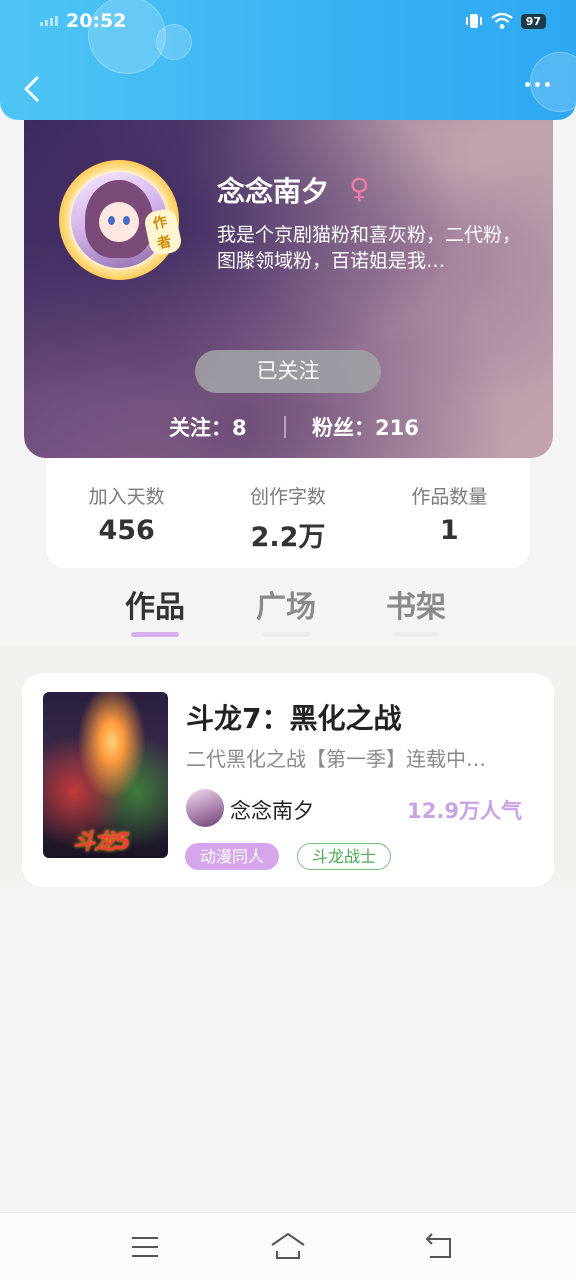 Image resolution: width=576 pixels, height=1280 pixels. Describe the element at coordinates (501, 20) in the screenshot. I see `wifi-icon` at that location.